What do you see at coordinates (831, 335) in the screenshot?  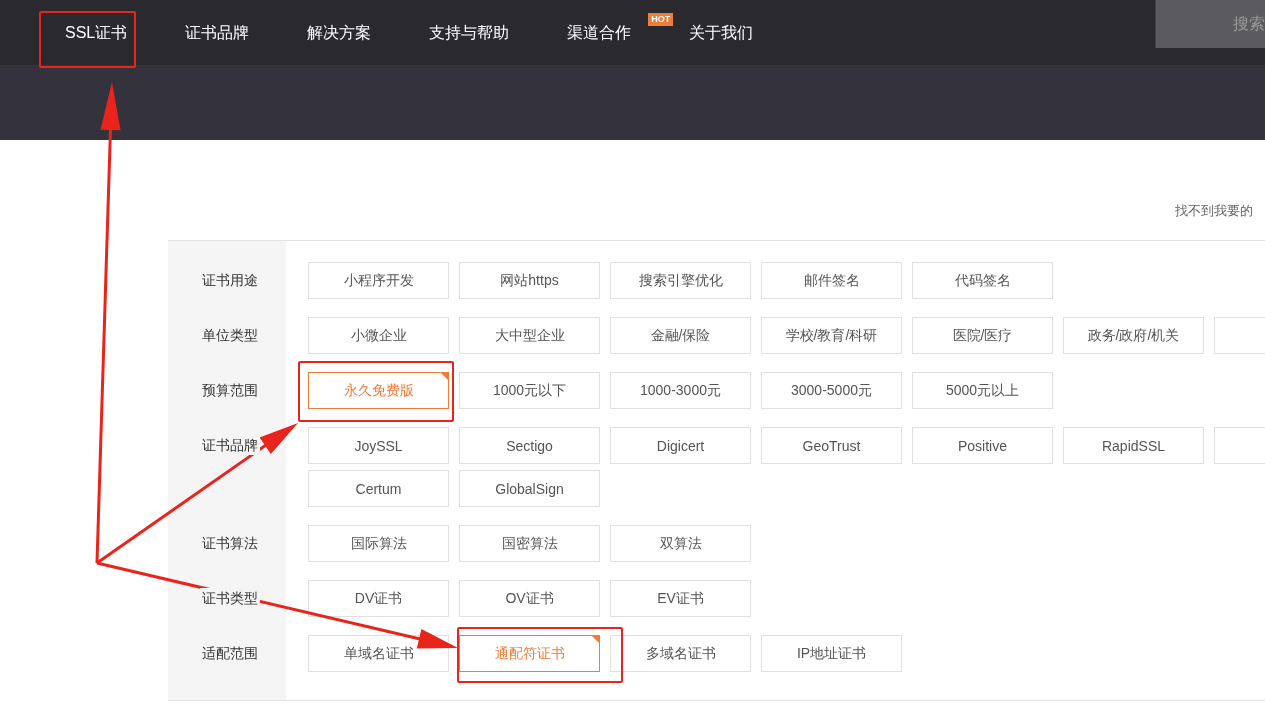 I see `filter-option: 学校/教育/科研` at bounding box center [831, 335].